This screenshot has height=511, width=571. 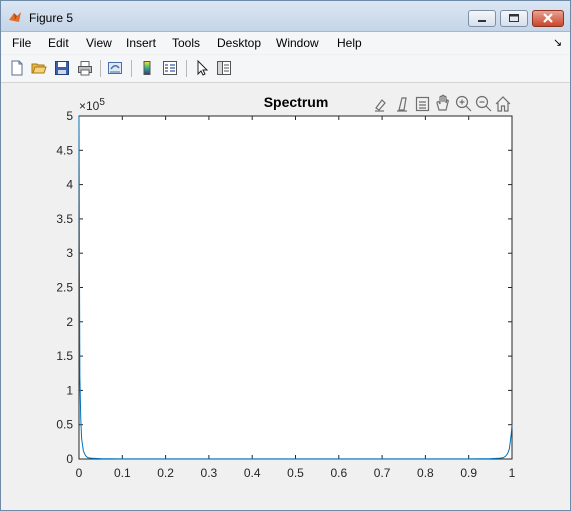 I want to click on y-tick-label: 0.5, so click(x=64, y=425).